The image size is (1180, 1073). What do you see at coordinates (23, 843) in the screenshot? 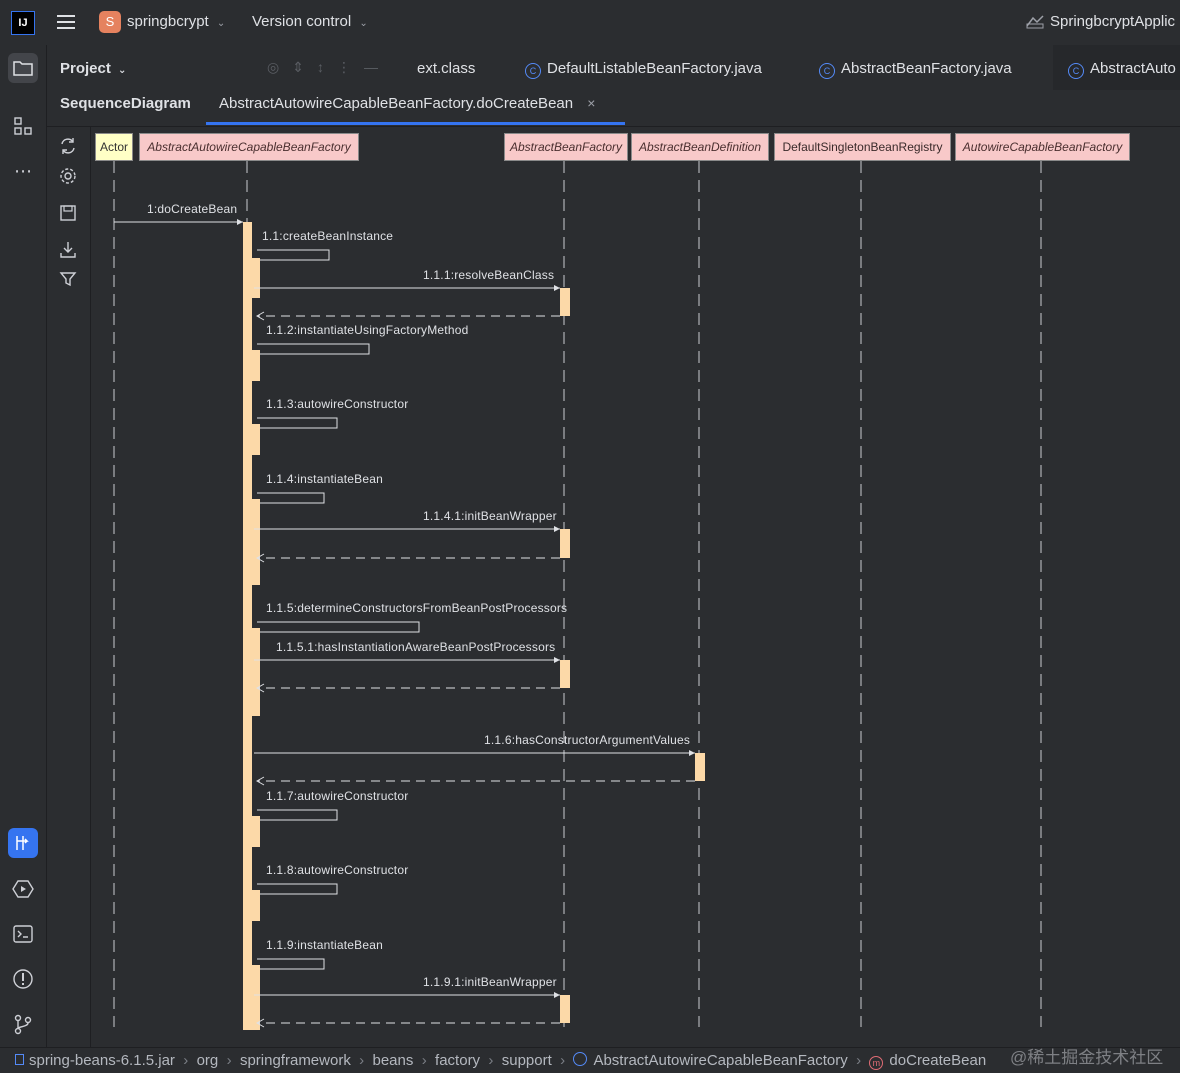
I see `sequence-diagram-icon` at bounding box center [23, 843].